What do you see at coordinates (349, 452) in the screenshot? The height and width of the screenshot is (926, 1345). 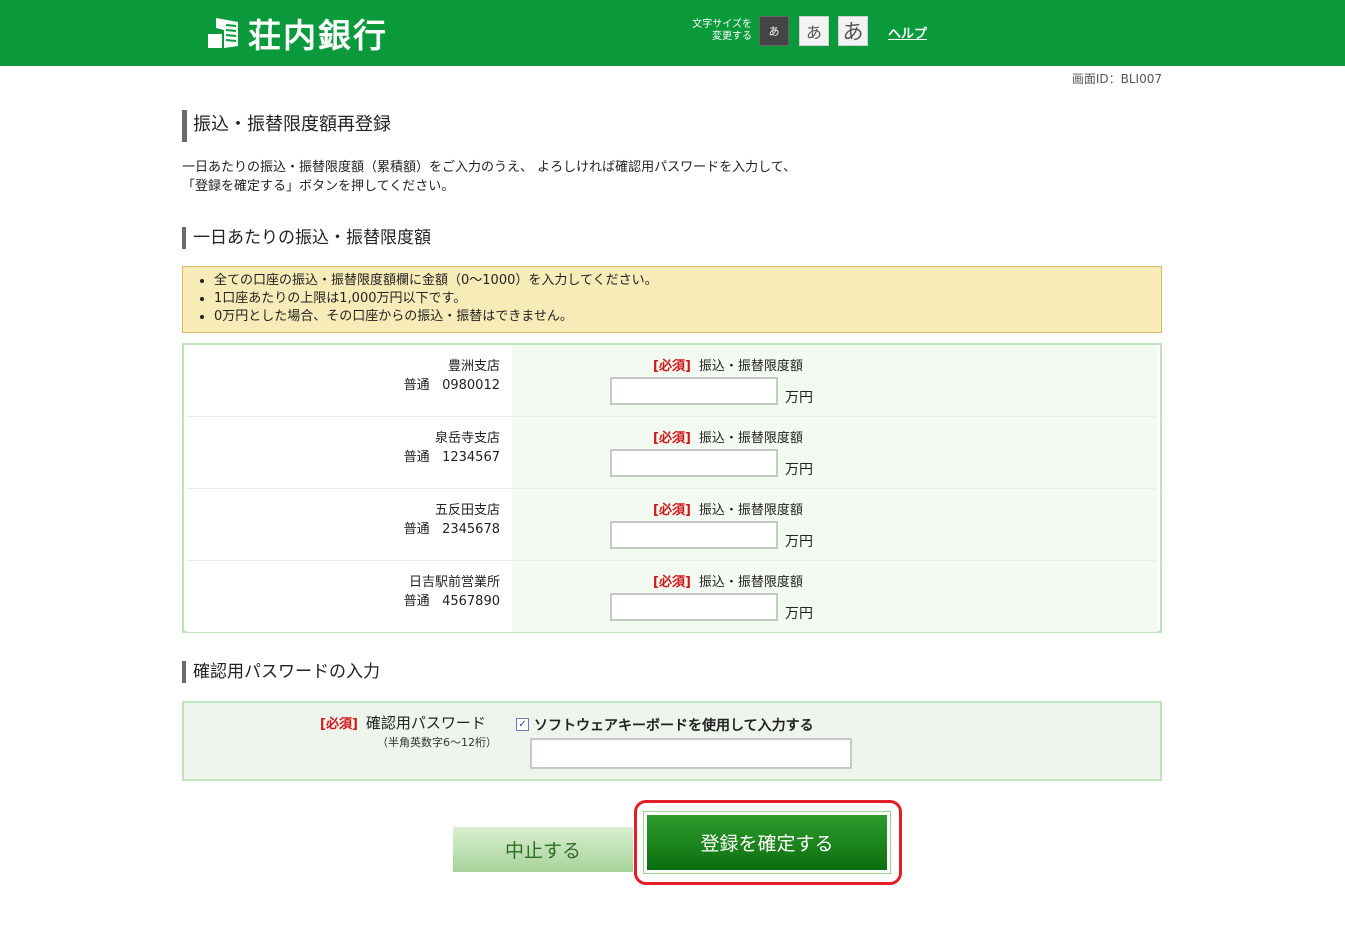 I see `account-info-cell: 泉岳寺支店 普通 1234567` at bounding box center [349, 452].